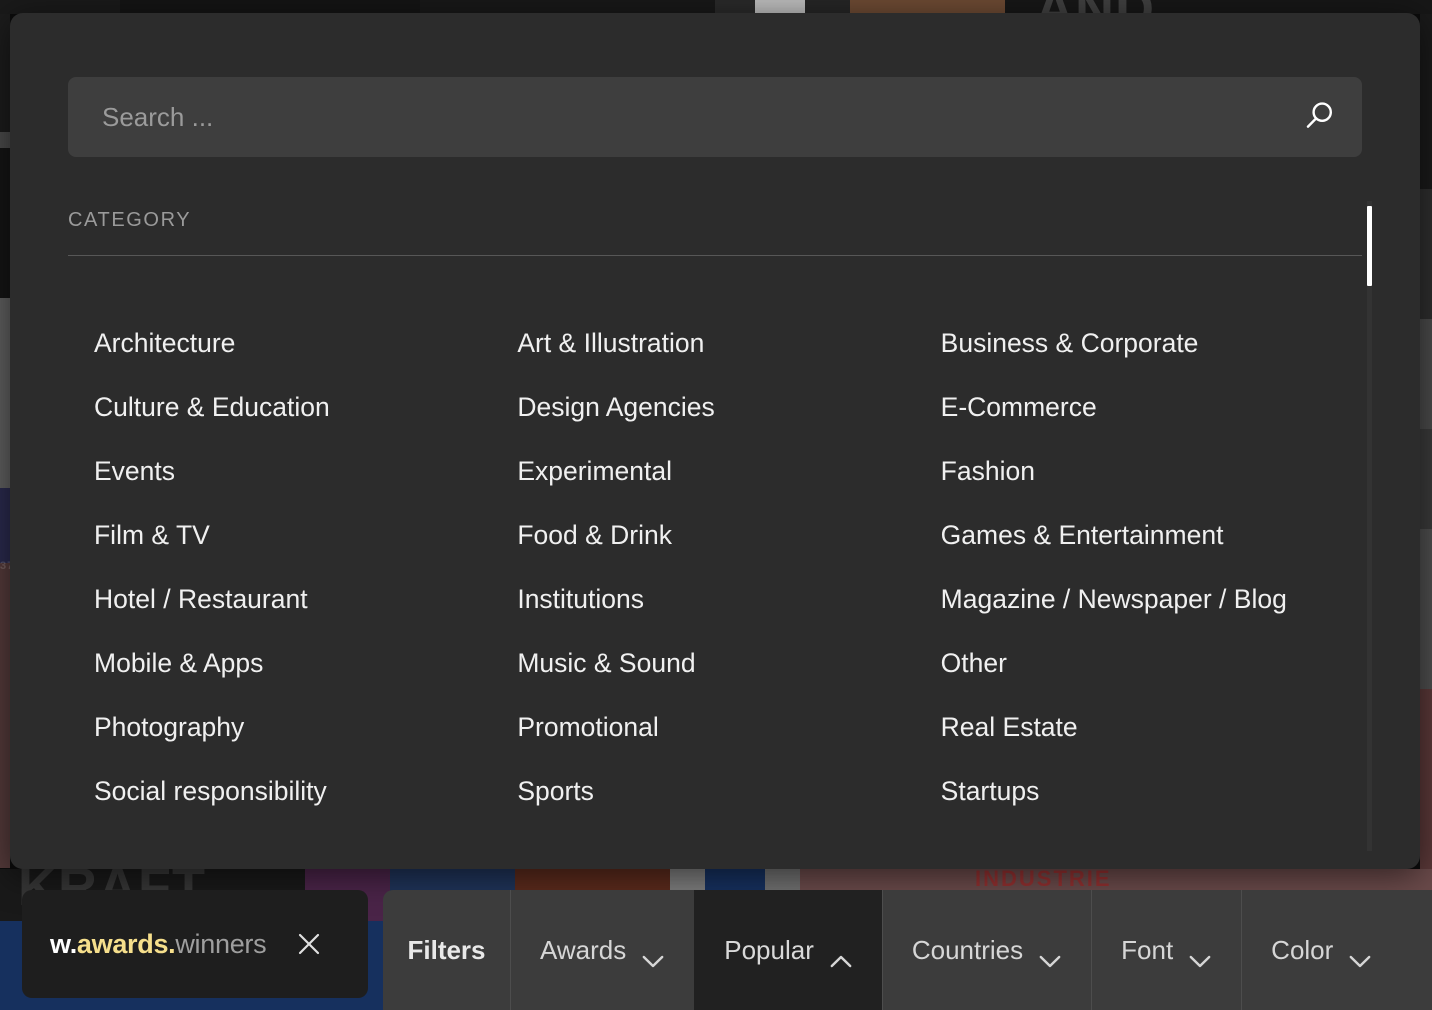 Image resolution: width=1432 pixels, height=1010 pixels. Describe the element at coordinates (295, 791) in the screenshot. I see `category-item: Social responsibility` at that location.